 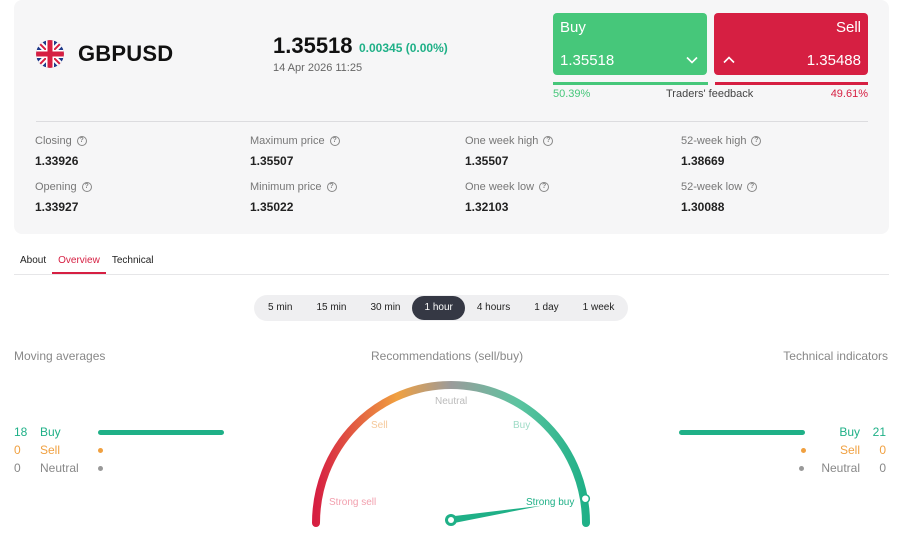 What do you see at coordinates (572, 94) in the screenshot?
I see `feedback-buy-percent: 50.39%` at bounding box center [572, 94].